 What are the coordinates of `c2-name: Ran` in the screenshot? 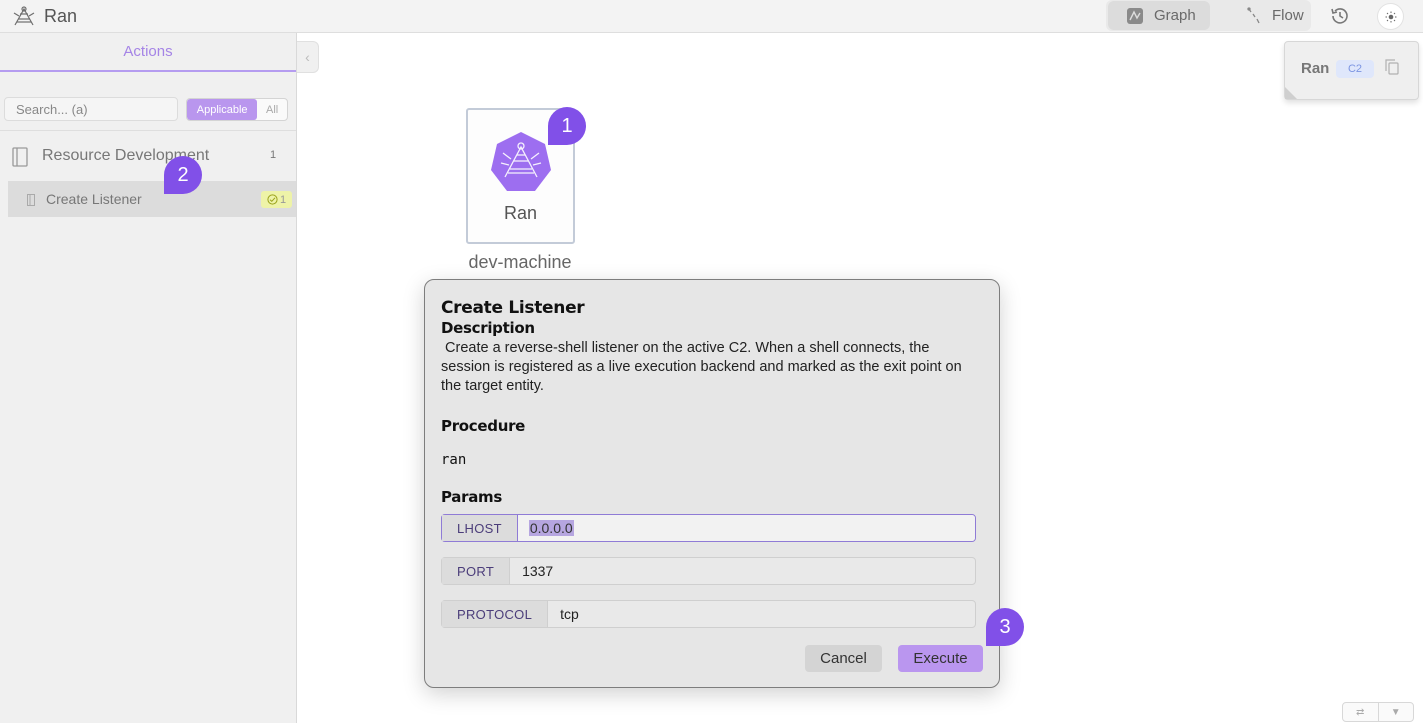 It's located at (1315, 68).